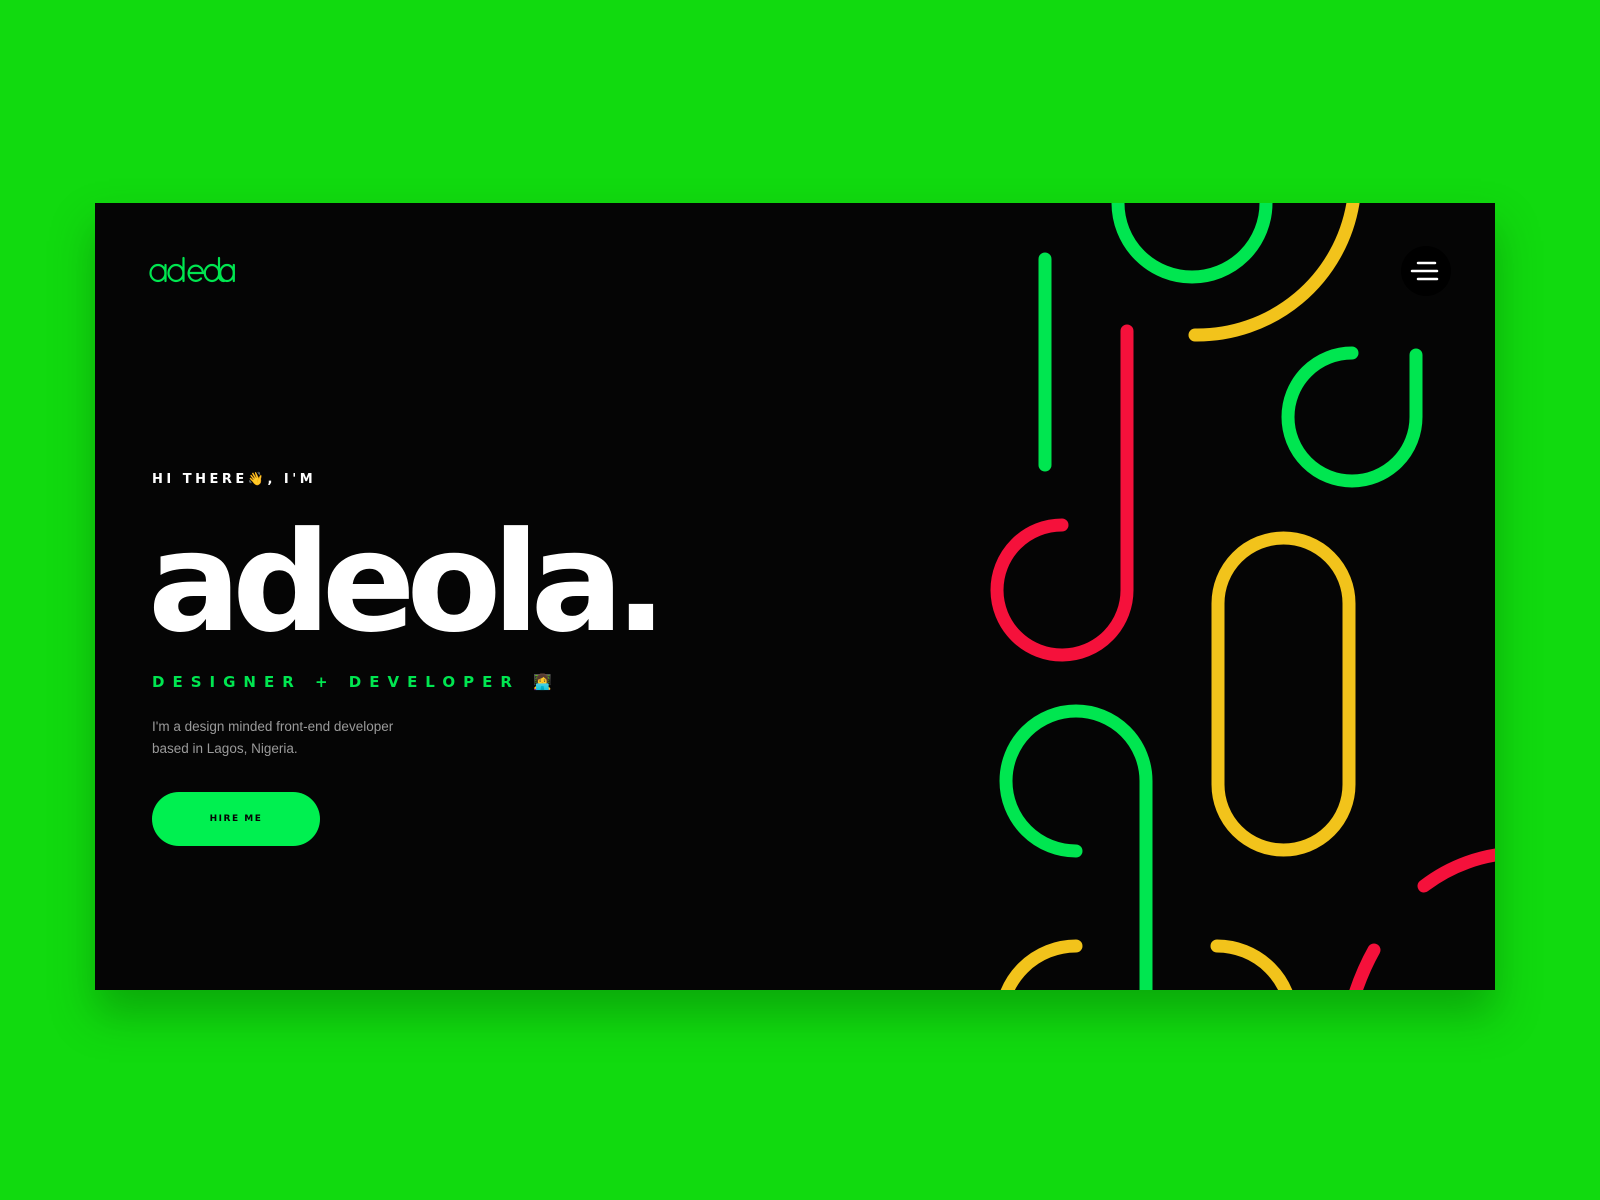  Describe the element at coordinates (234, 479) in the screenshot. I see `greeting-text: HI THERE👋, I'M` at that location.